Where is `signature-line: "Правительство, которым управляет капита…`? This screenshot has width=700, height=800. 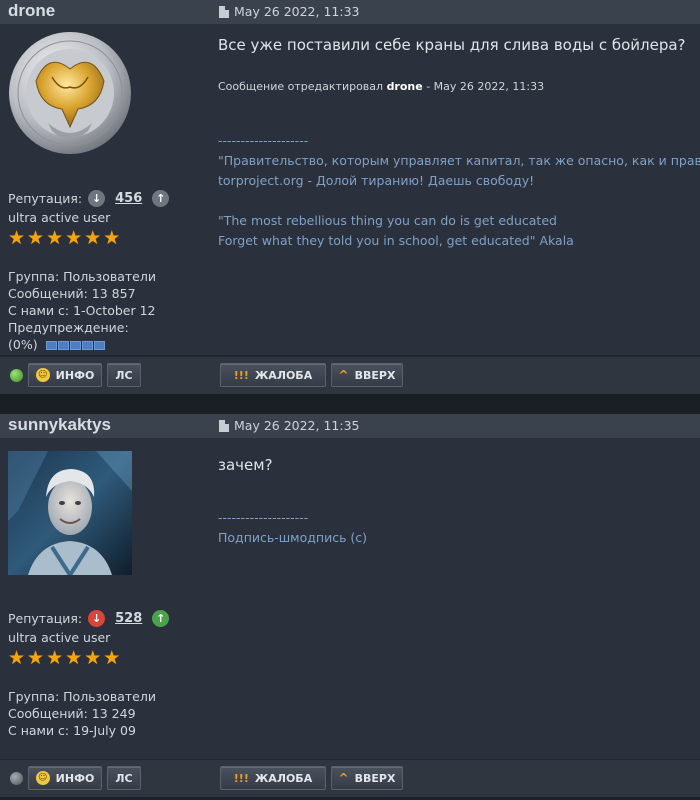
signature-line: "Правительство, которым управляет капита… is located at coordinates (459, 160).